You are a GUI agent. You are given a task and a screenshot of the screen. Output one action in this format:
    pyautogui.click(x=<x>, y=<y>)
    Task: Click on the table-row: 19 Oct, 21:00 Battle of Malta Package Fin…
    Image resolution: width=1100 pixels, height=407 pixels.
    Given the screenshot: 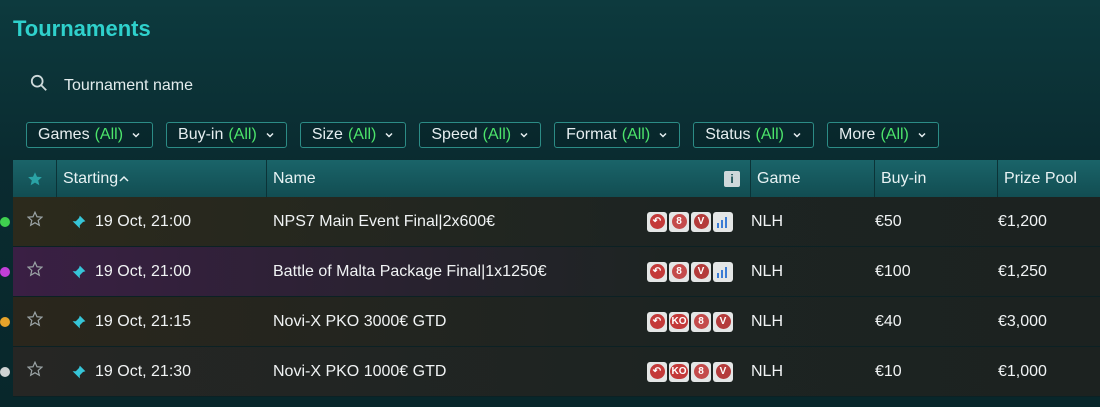 What is the action you would take?
    pyautogui.click(x=550, y=272)
    